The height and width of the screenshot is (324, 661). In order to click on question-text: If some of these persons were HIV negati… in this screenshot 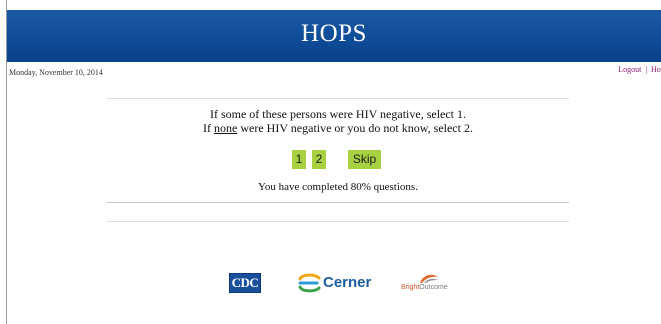, I will do `click(338, 121)`.